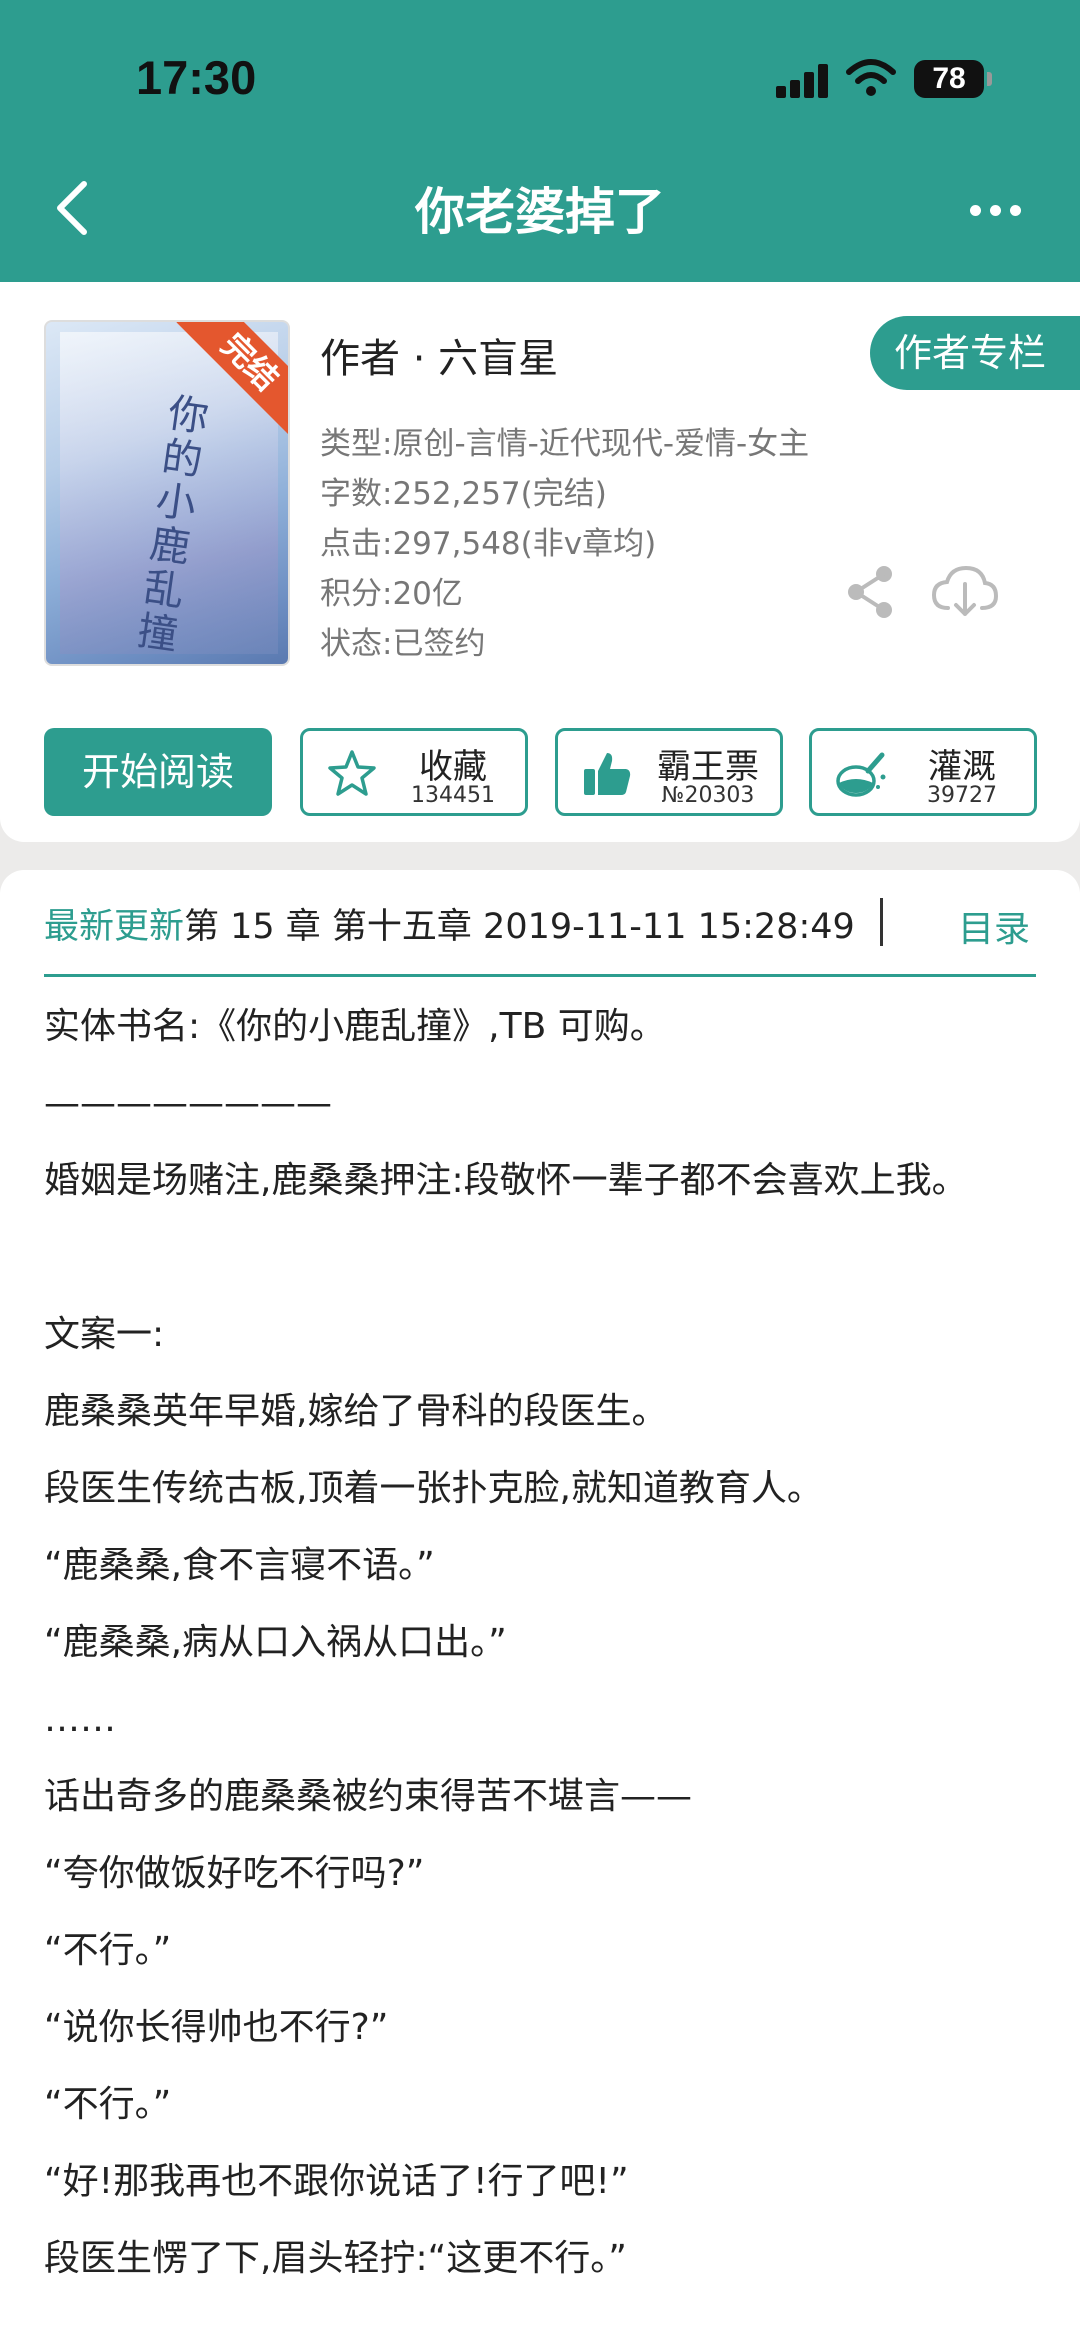 The width and height of the screenshot is (1080, 2341). Describe the element at coordinates (463, 494) in the screenshot. I see `book-word-count: 字数:252,257(完结)` at that location.